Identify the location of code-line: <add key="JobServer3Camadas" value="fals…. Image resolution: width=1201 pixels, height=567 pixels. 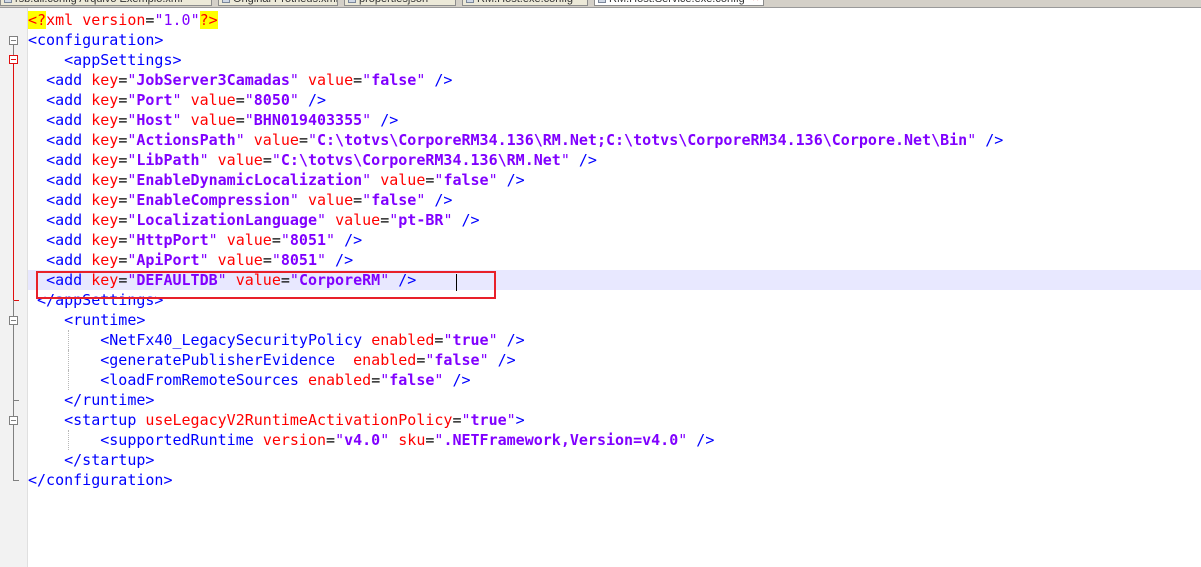
(614, 80).